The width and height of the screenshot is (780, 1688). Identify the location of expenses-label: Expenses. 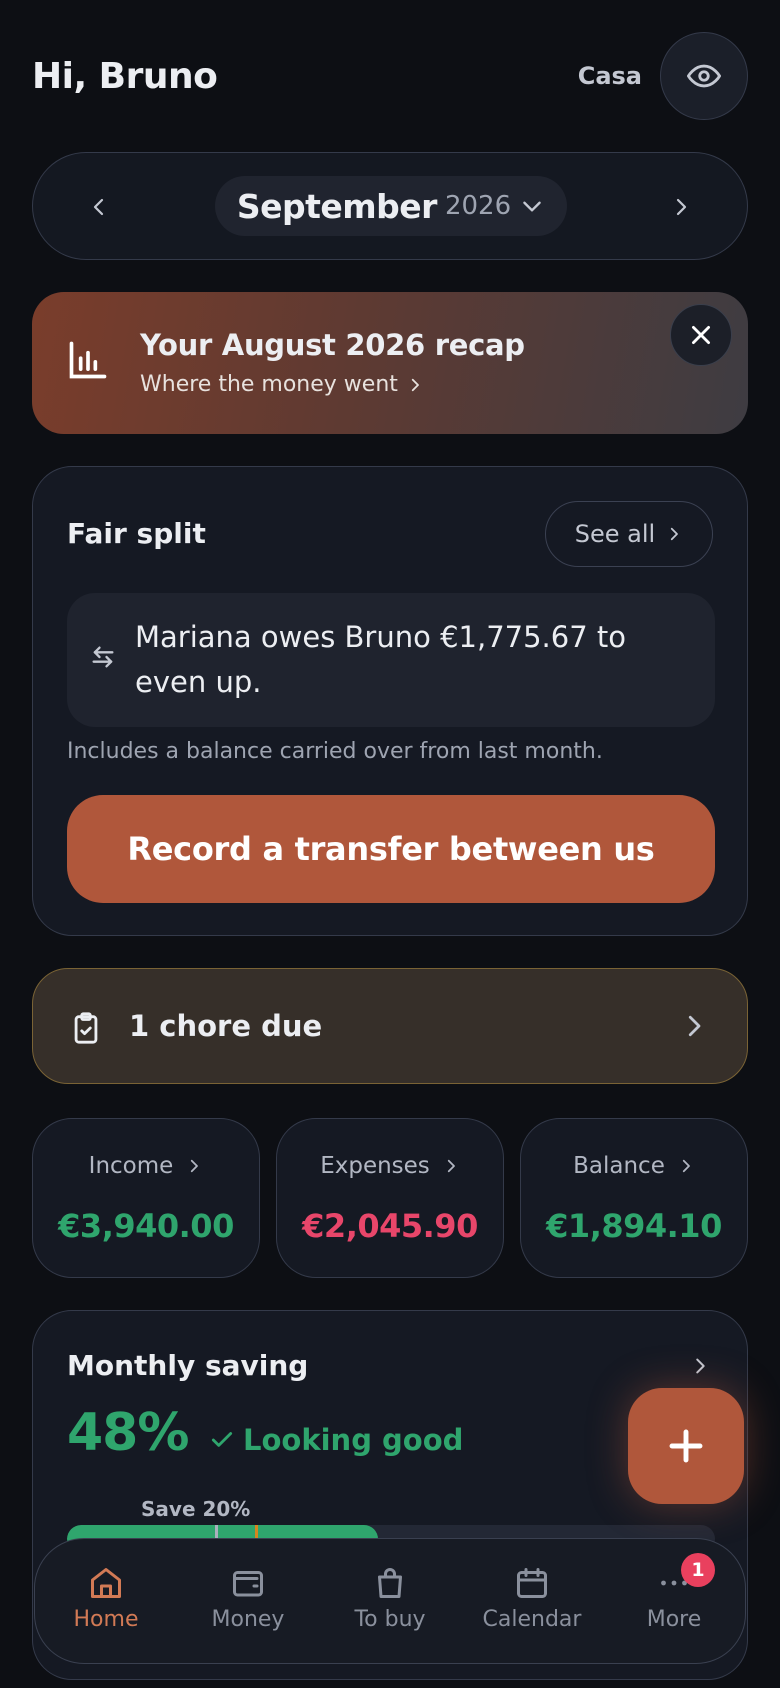
(375, 1166).